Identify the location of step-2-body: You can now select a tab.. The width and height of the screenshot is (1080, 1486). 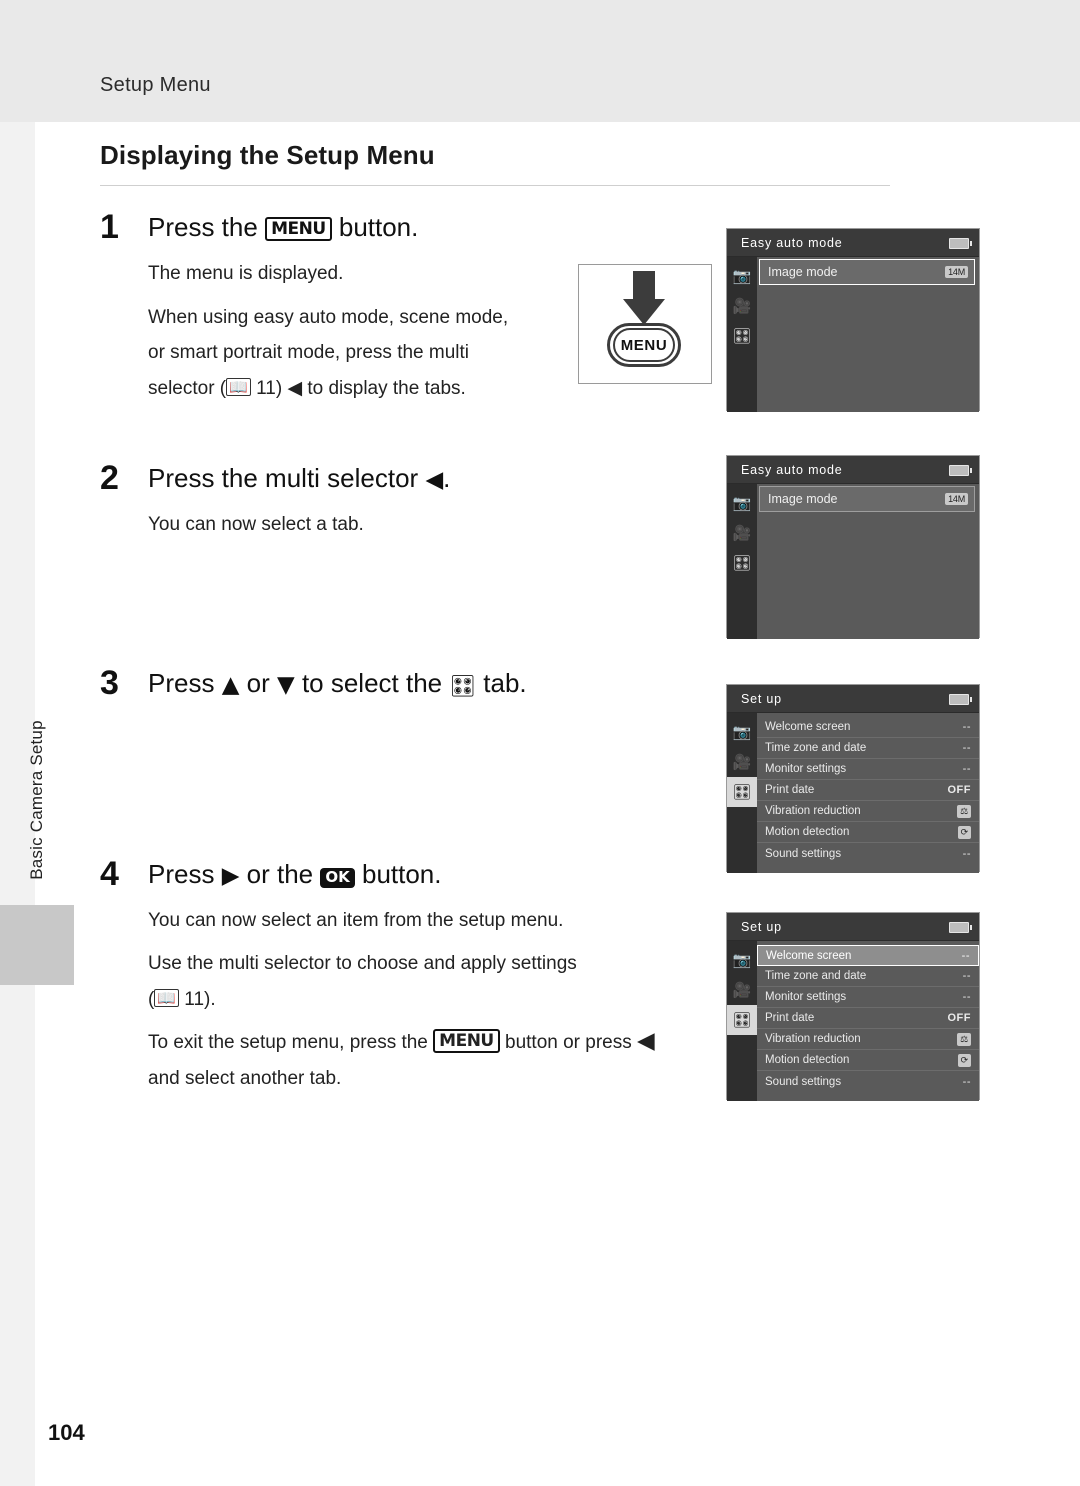
(428, 524).